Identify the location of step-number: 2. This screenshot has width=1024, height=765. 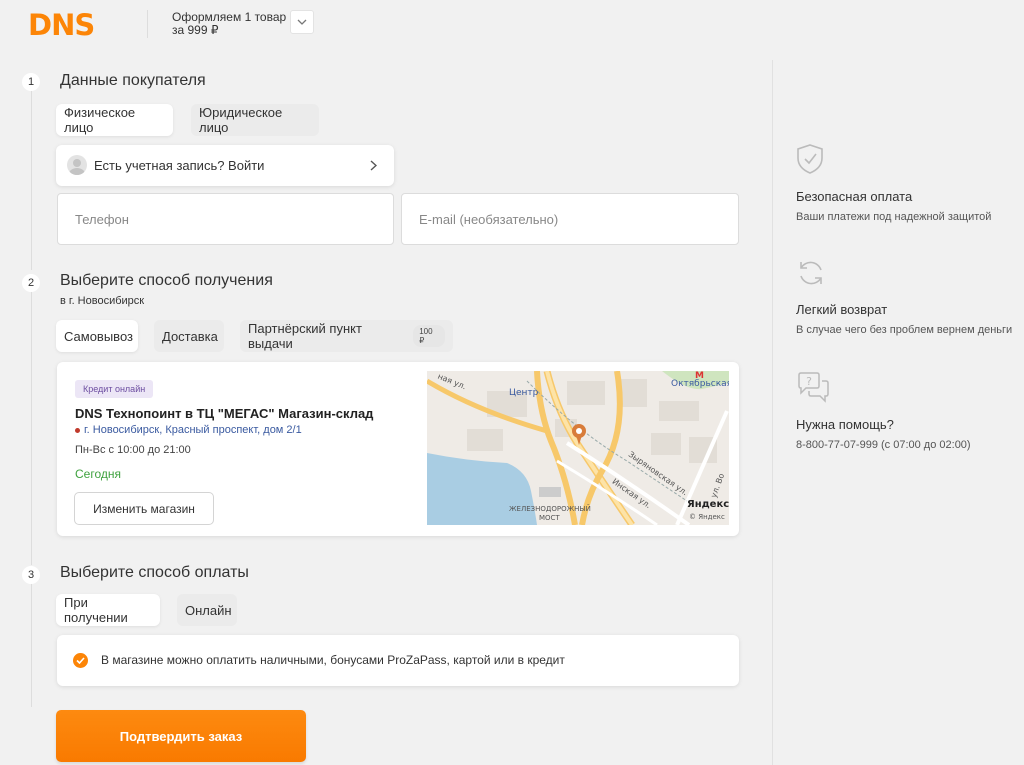
(31, 283).